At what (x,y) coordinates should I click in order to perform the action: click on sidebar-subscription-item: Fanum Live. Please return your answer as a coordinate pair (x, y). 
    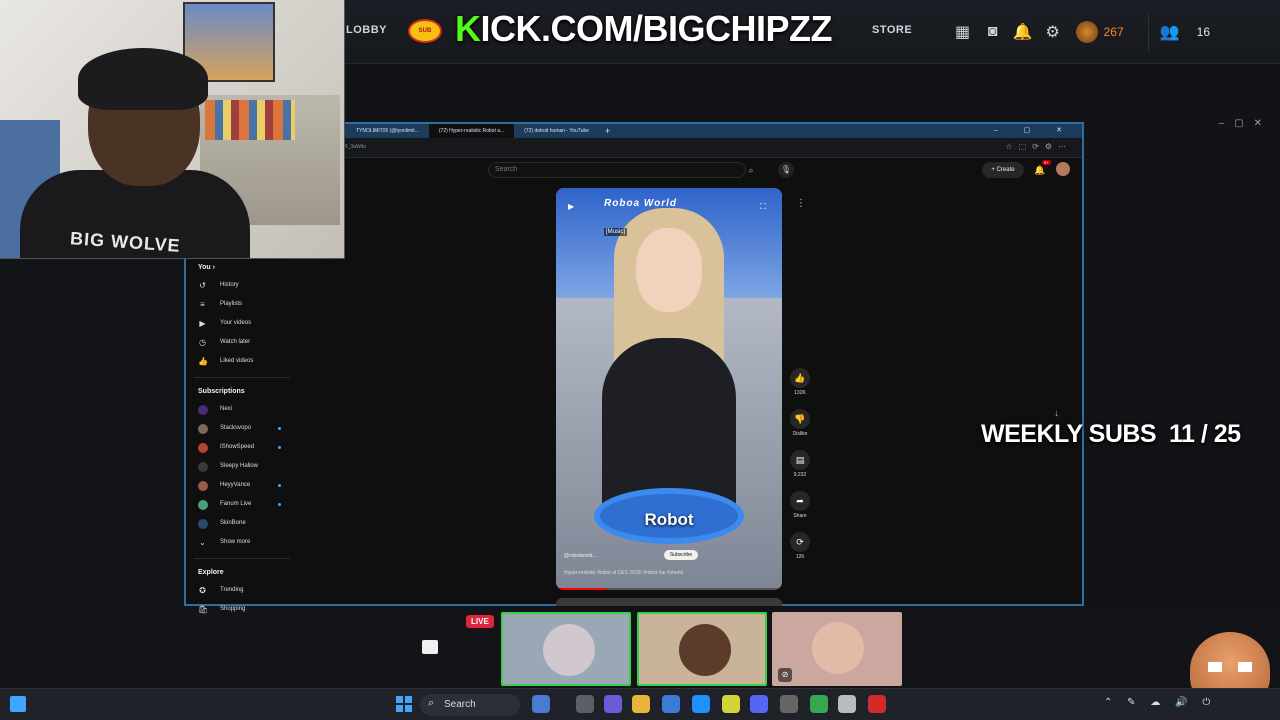
    Looking at the image, I should click on (241, 504).